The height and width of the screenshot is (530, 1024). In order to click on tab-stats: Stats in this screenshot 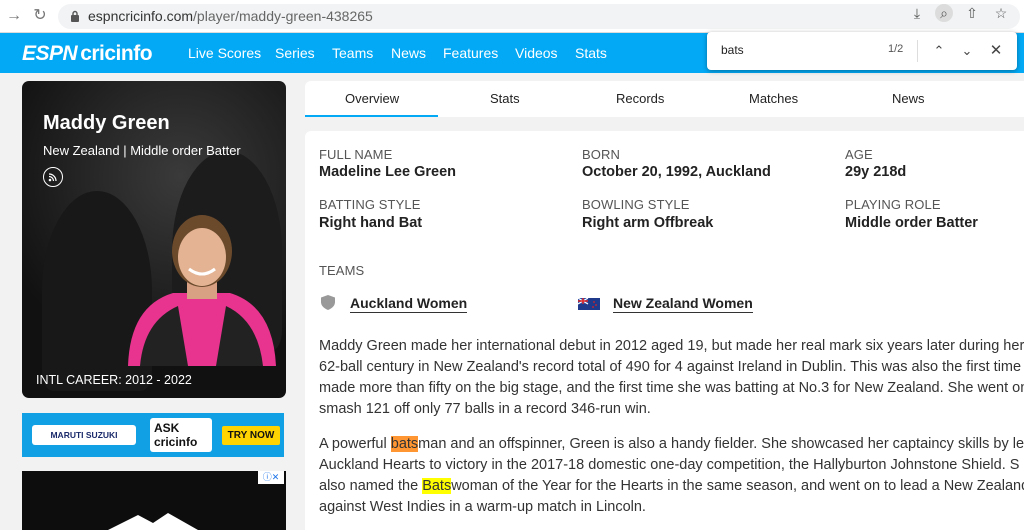, I will do `click(505, 98)`.